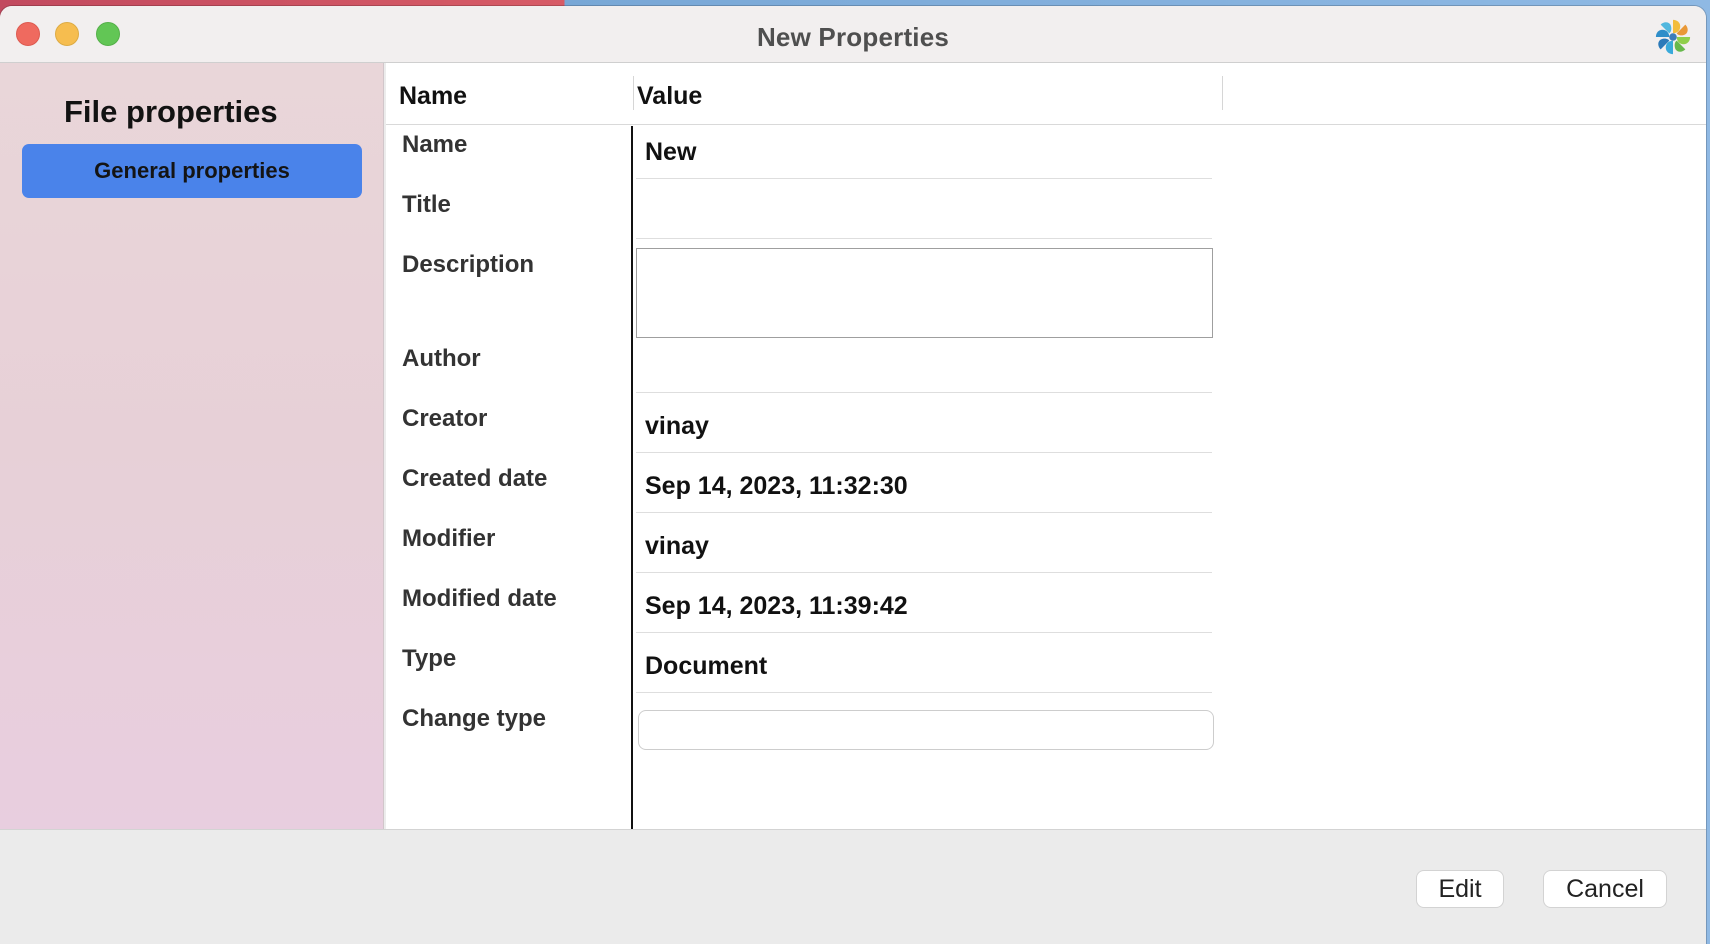 The width and height of the screenshot is (1710, 944). I want to click on creator-value-field: vinay, so click(924, 427).